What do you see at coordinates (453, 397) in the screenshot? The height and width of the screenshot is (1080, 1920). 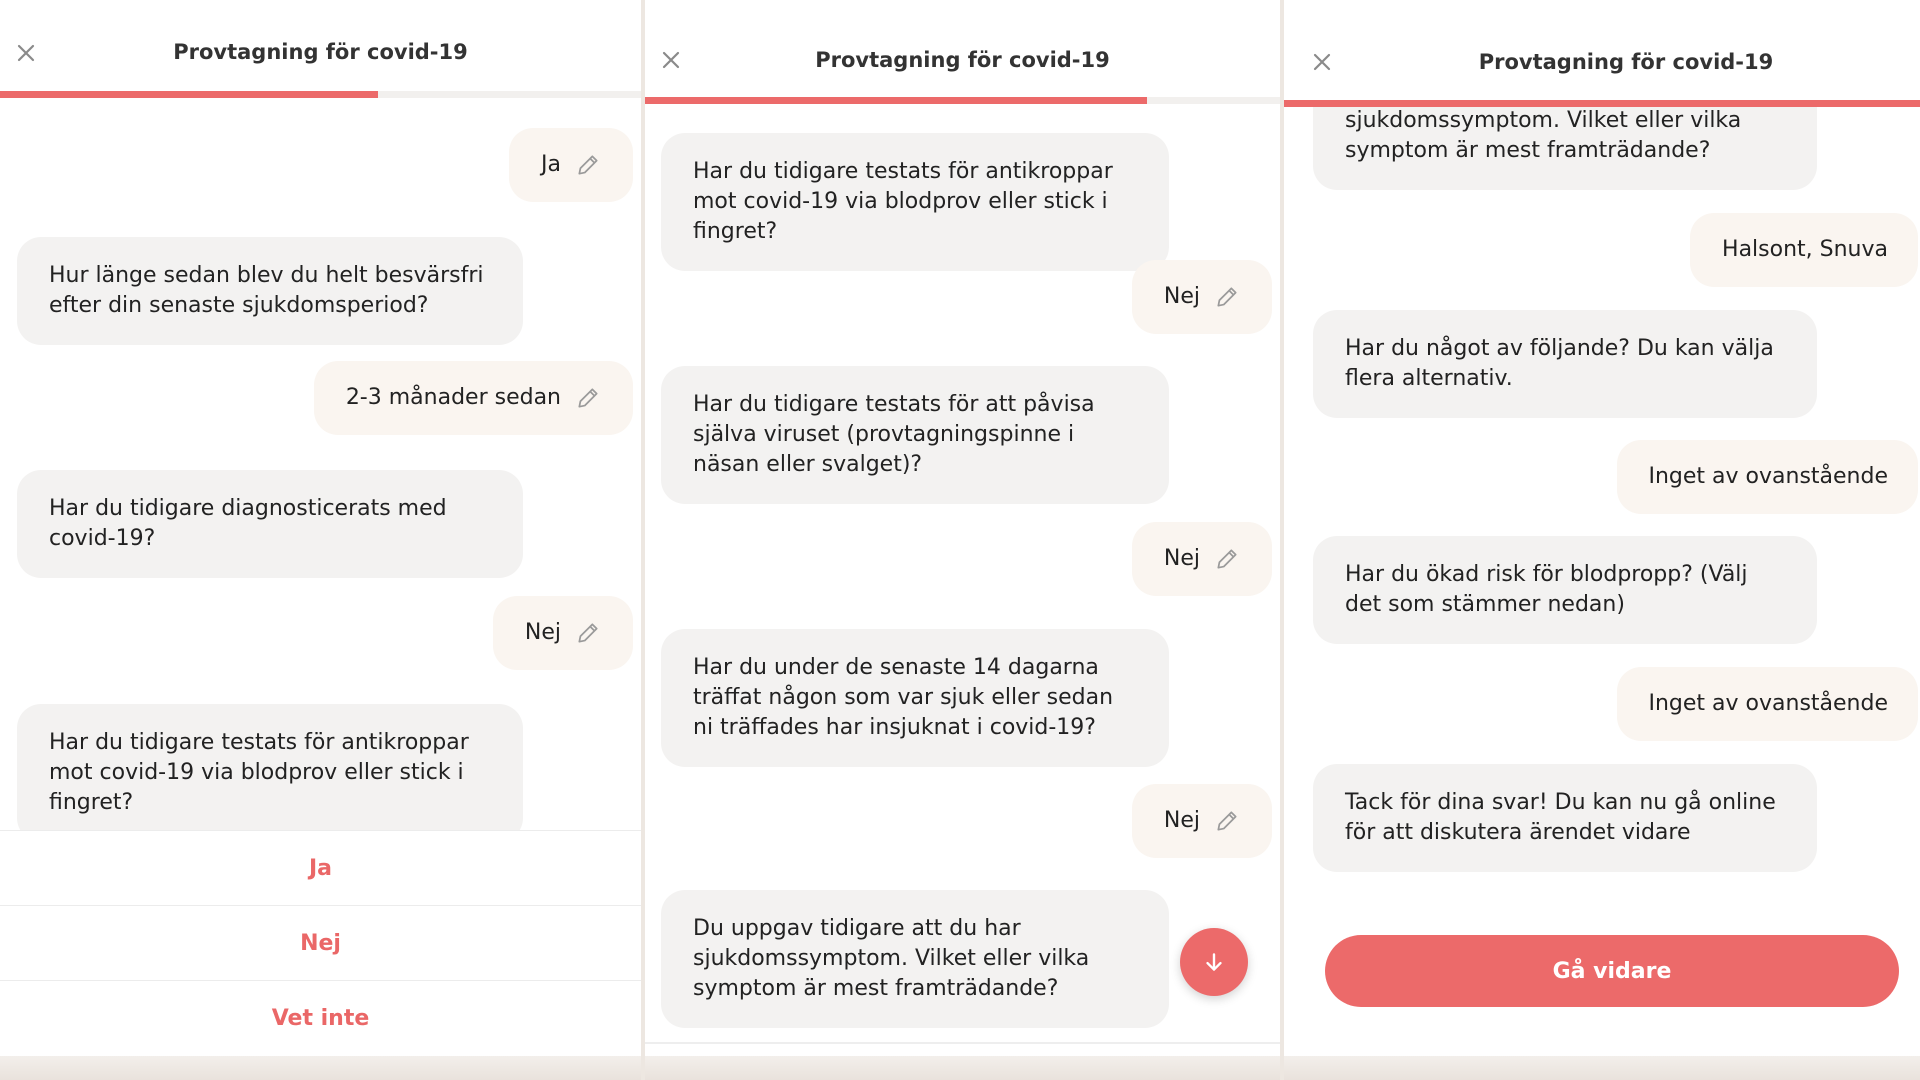 I see `message-text: 2-3 månader sedan` at bounding box center [453, 397].